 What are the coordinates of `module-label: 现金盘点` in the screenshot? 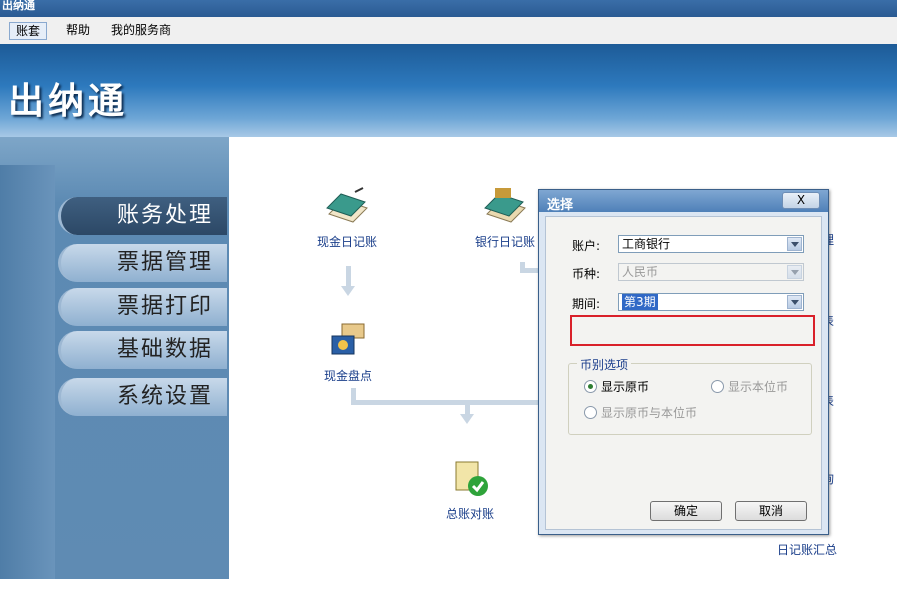 It's located at (347, 376).